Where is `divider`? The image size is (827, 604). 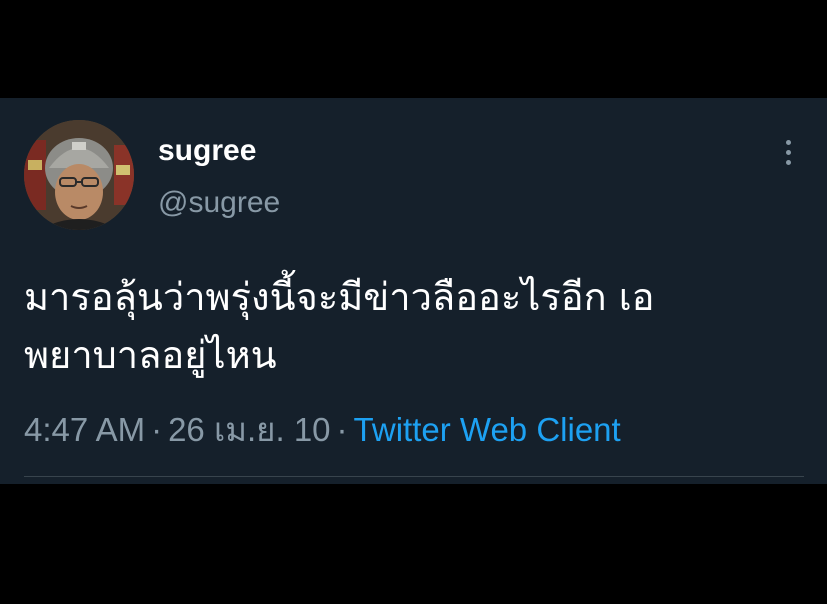 divider is located at coordinates (414, 476).